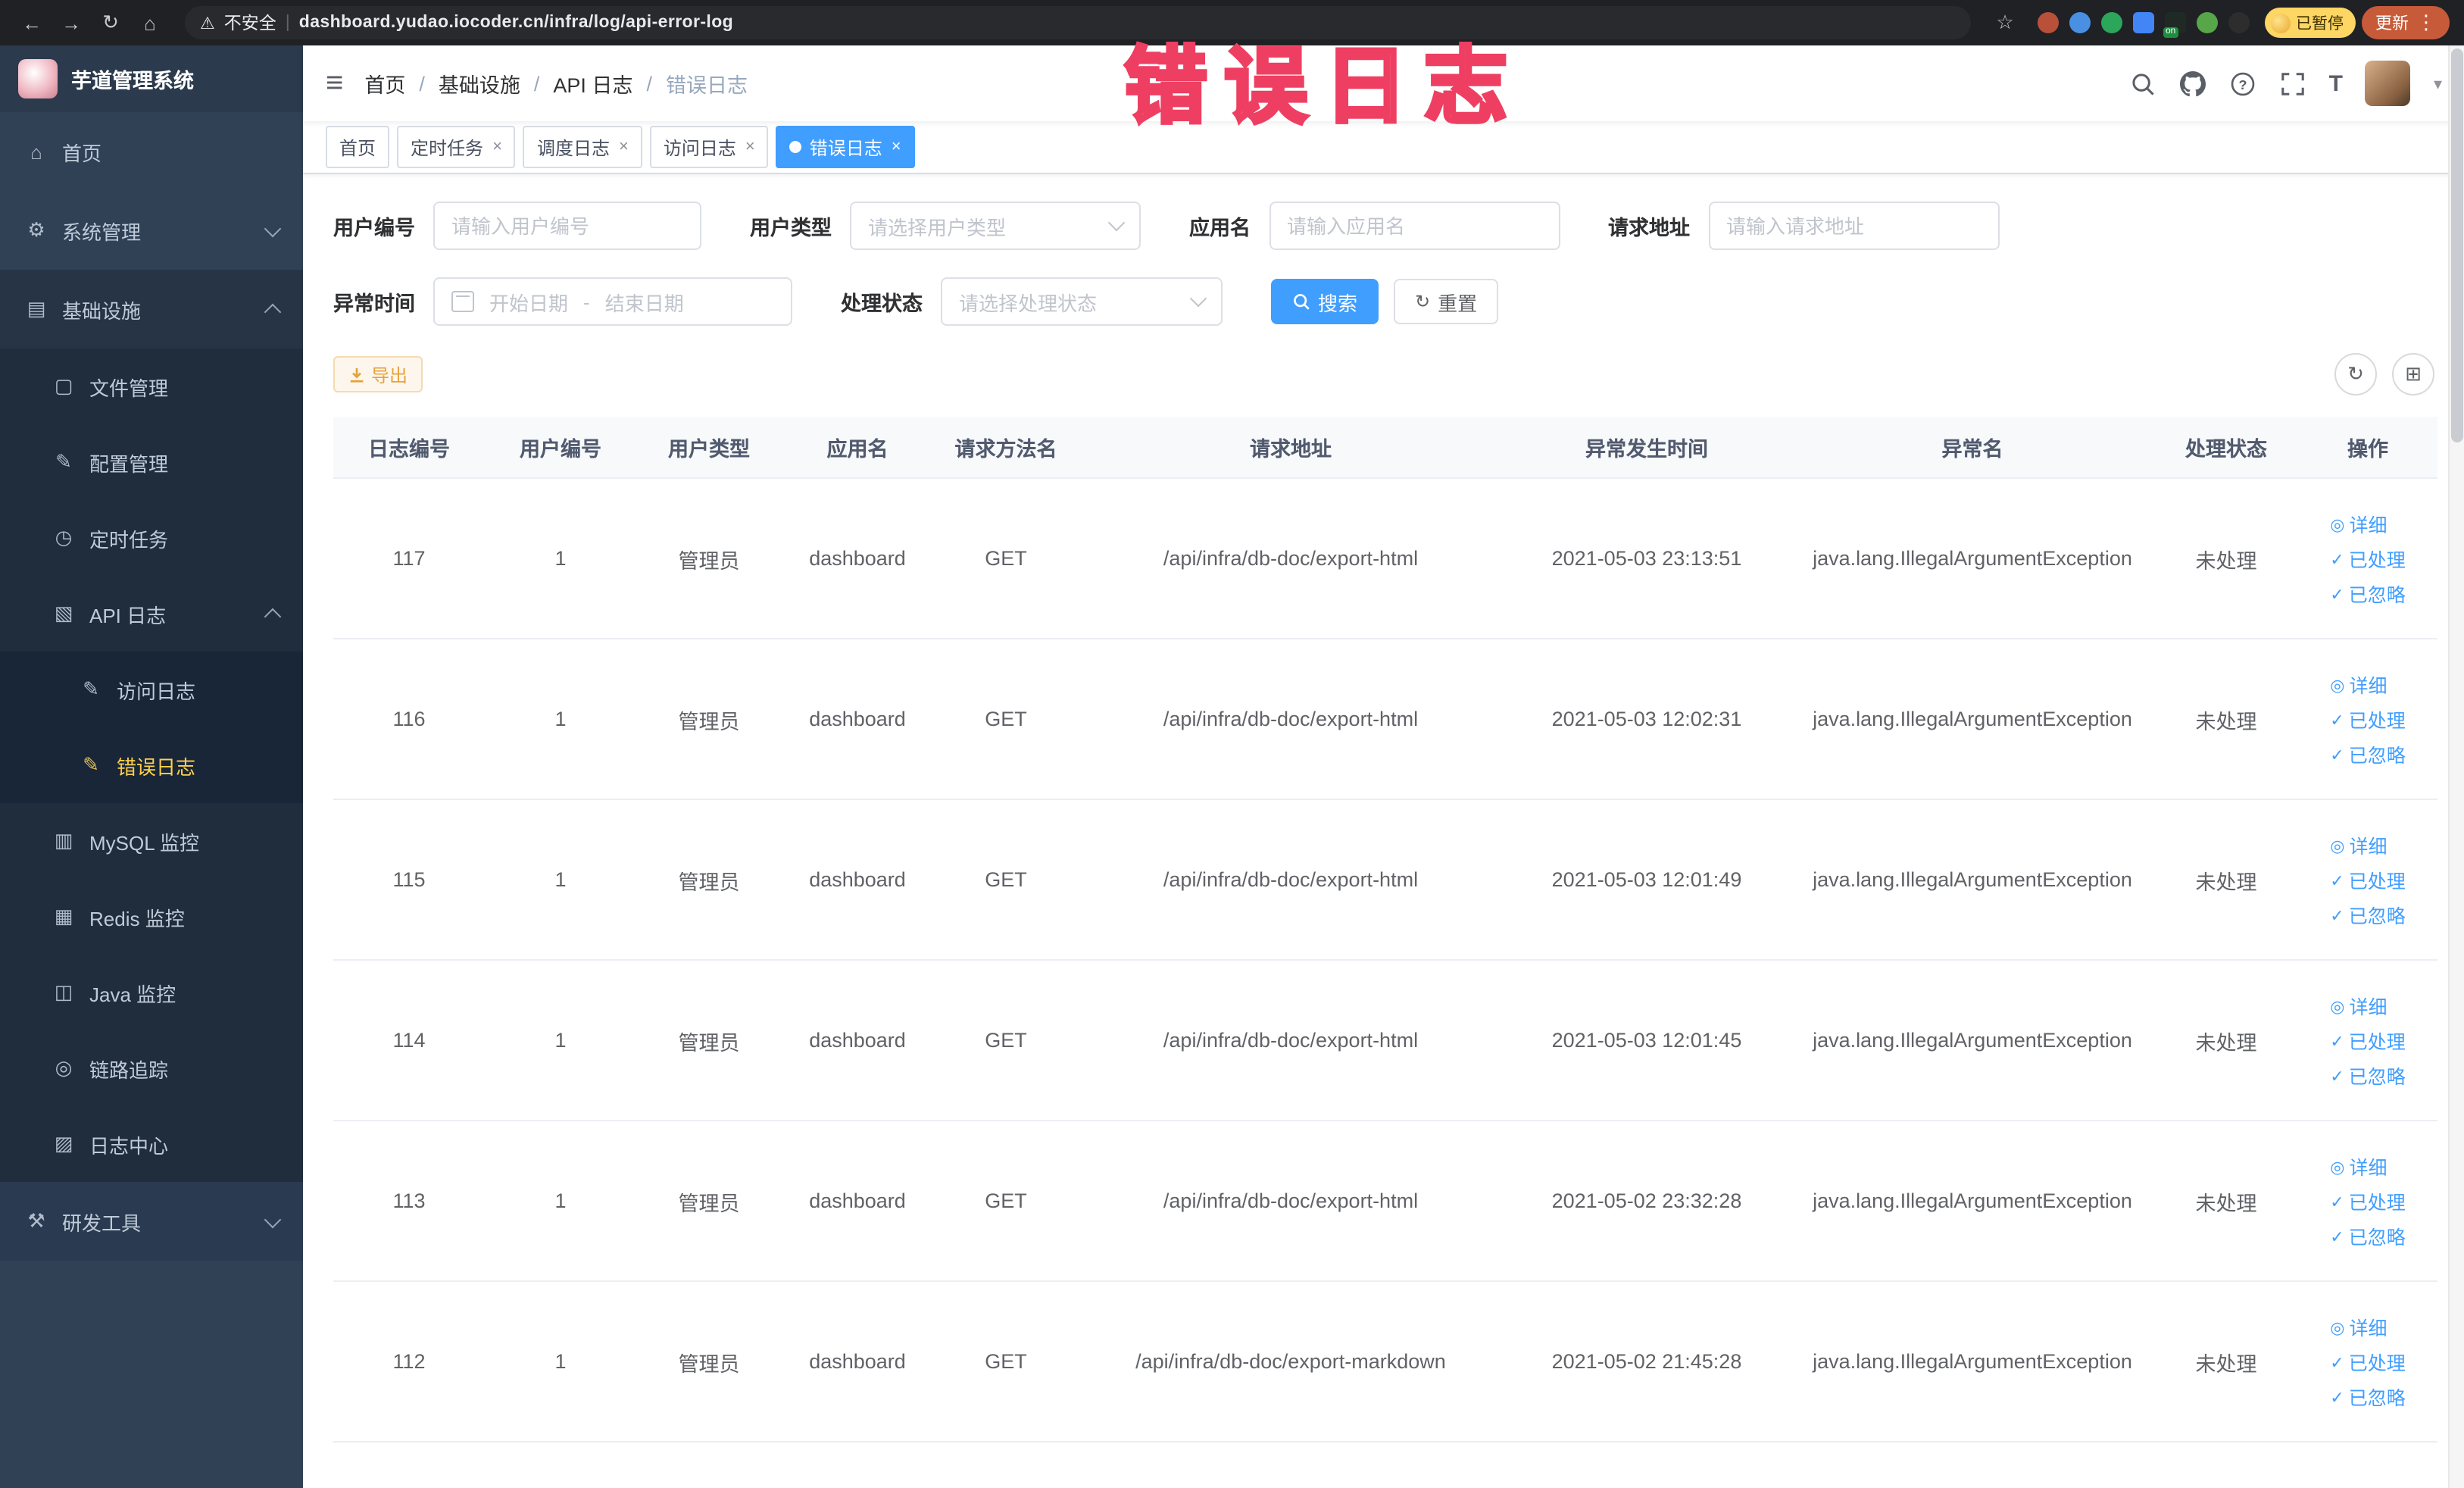 Image resolution: width=2464 pixels, height=1488 pixels. Describe the element at coordinates (358, 147) in the screenshot. I see `tab-home: 首页` at that location.